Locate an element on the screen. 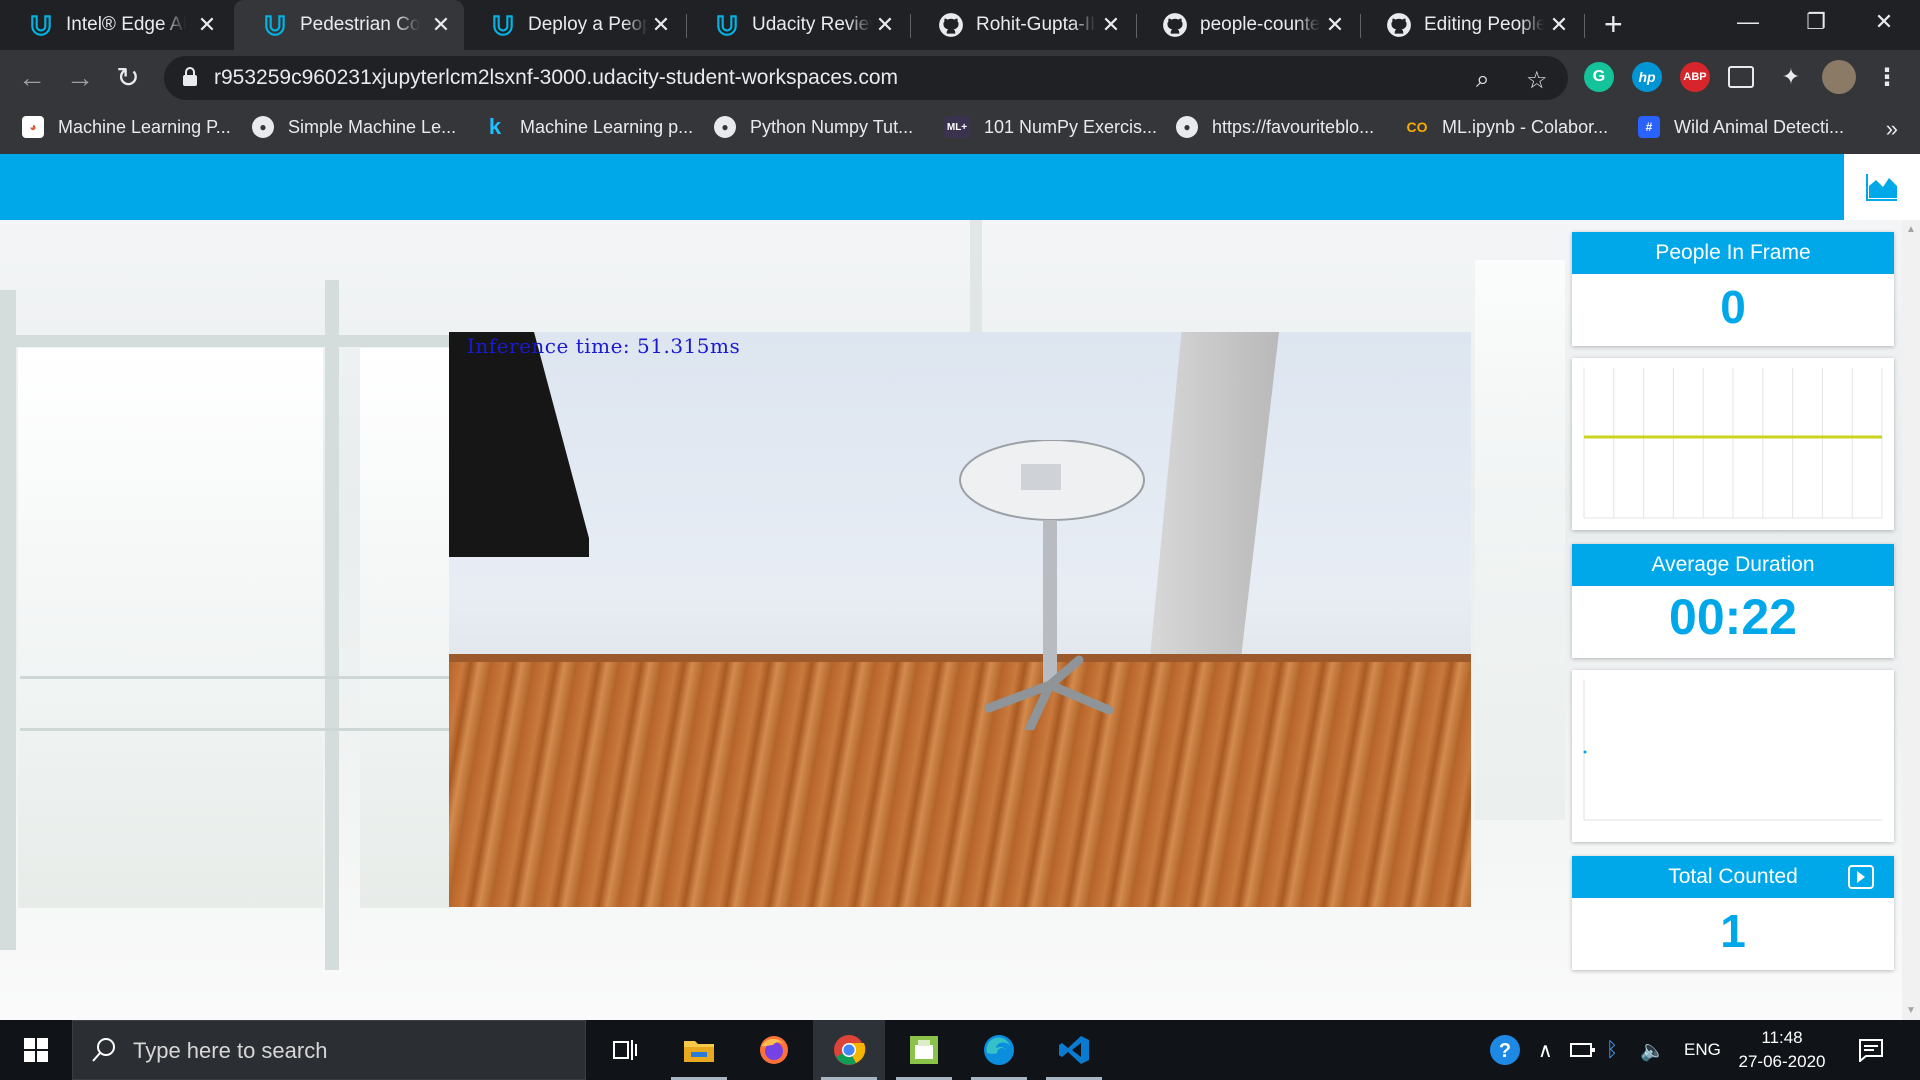 This screenshot has width=1920, height=1080. menu-icon: ⋮ is located at coordinates (1887, 77).